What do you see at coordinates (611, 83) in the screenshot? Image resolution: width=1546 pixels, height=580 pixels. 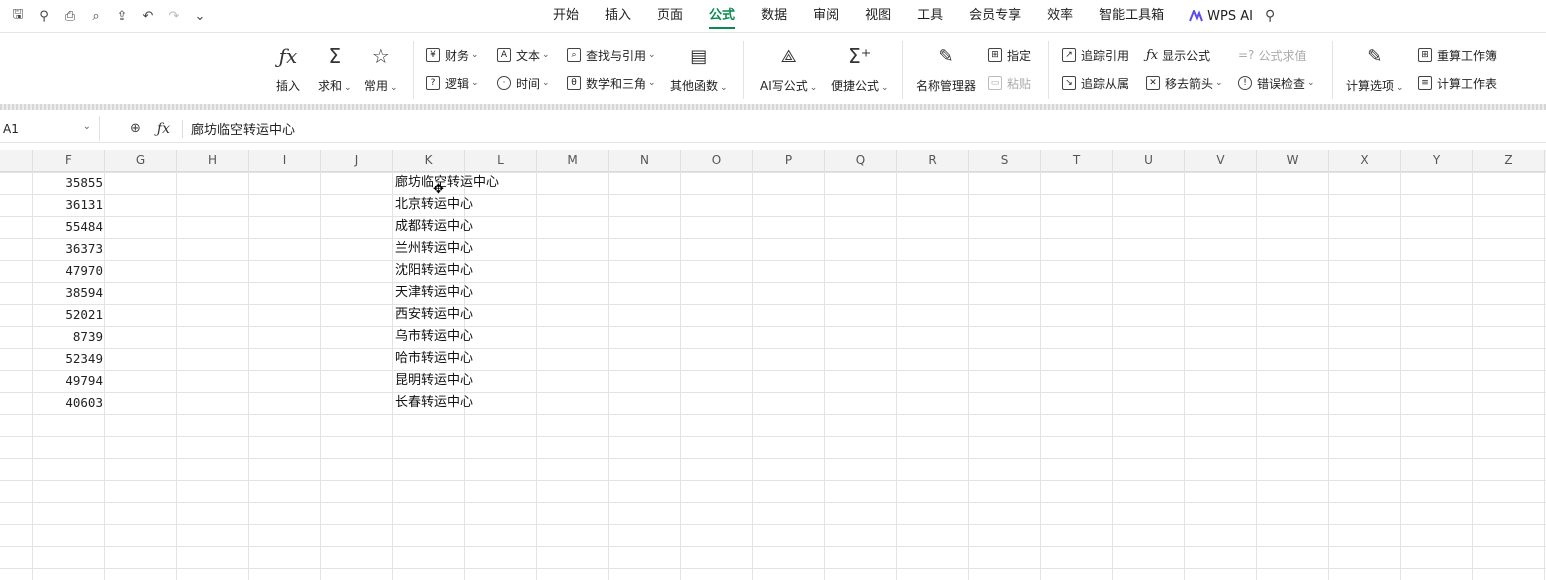 I see `math-button: θ 数学和三角 ⌄` at bounding box center [611, 83].